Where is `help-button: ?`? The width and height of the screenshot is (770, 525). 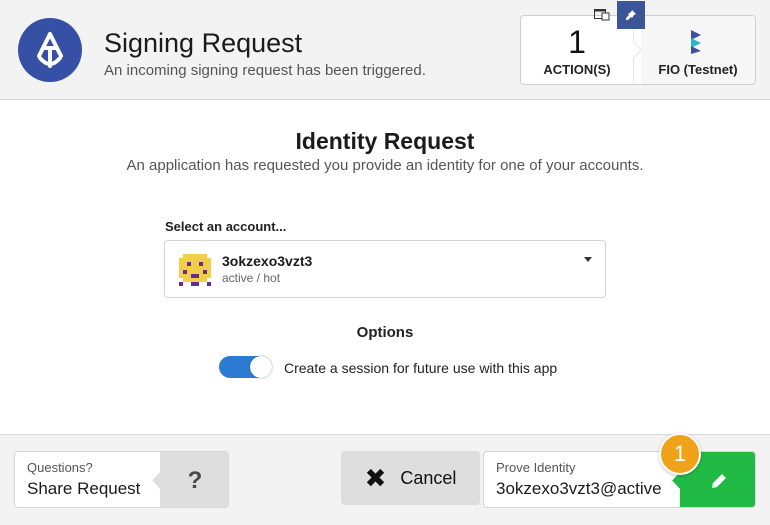 help-button: ? is located at coordinates (194, 479).